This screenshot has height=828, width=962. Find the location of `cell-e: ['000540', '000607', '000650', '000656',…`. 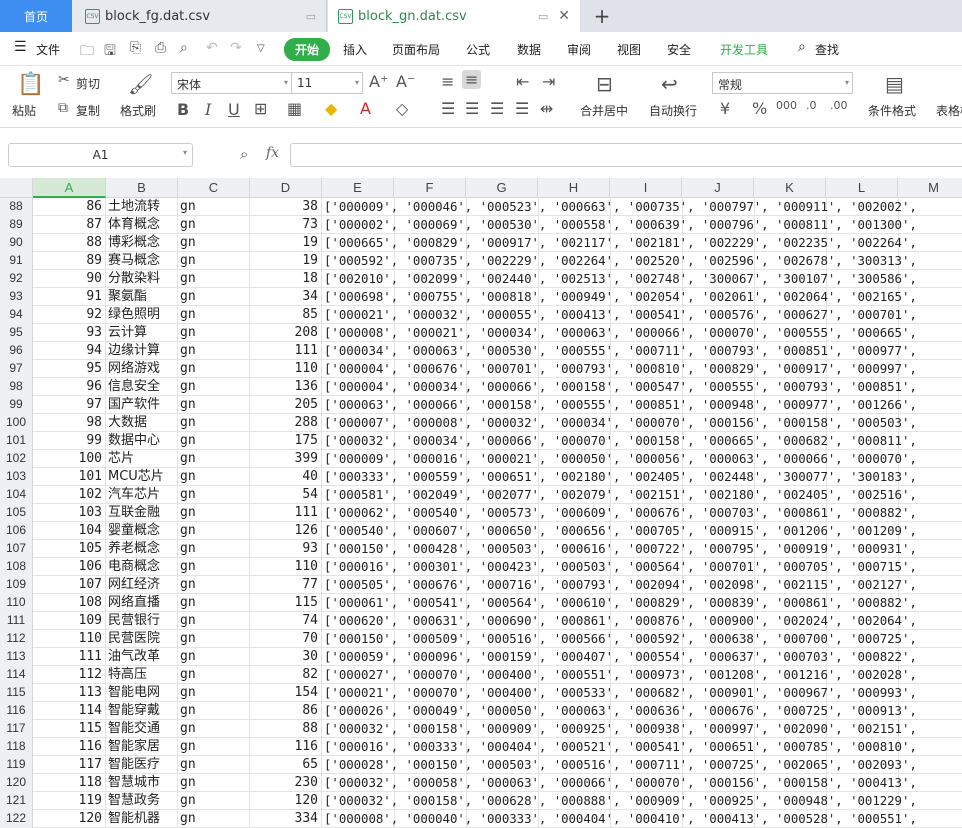

cell-e: ['000540', '000607', '000650', '000656',… is located at coordinates (642, 531).